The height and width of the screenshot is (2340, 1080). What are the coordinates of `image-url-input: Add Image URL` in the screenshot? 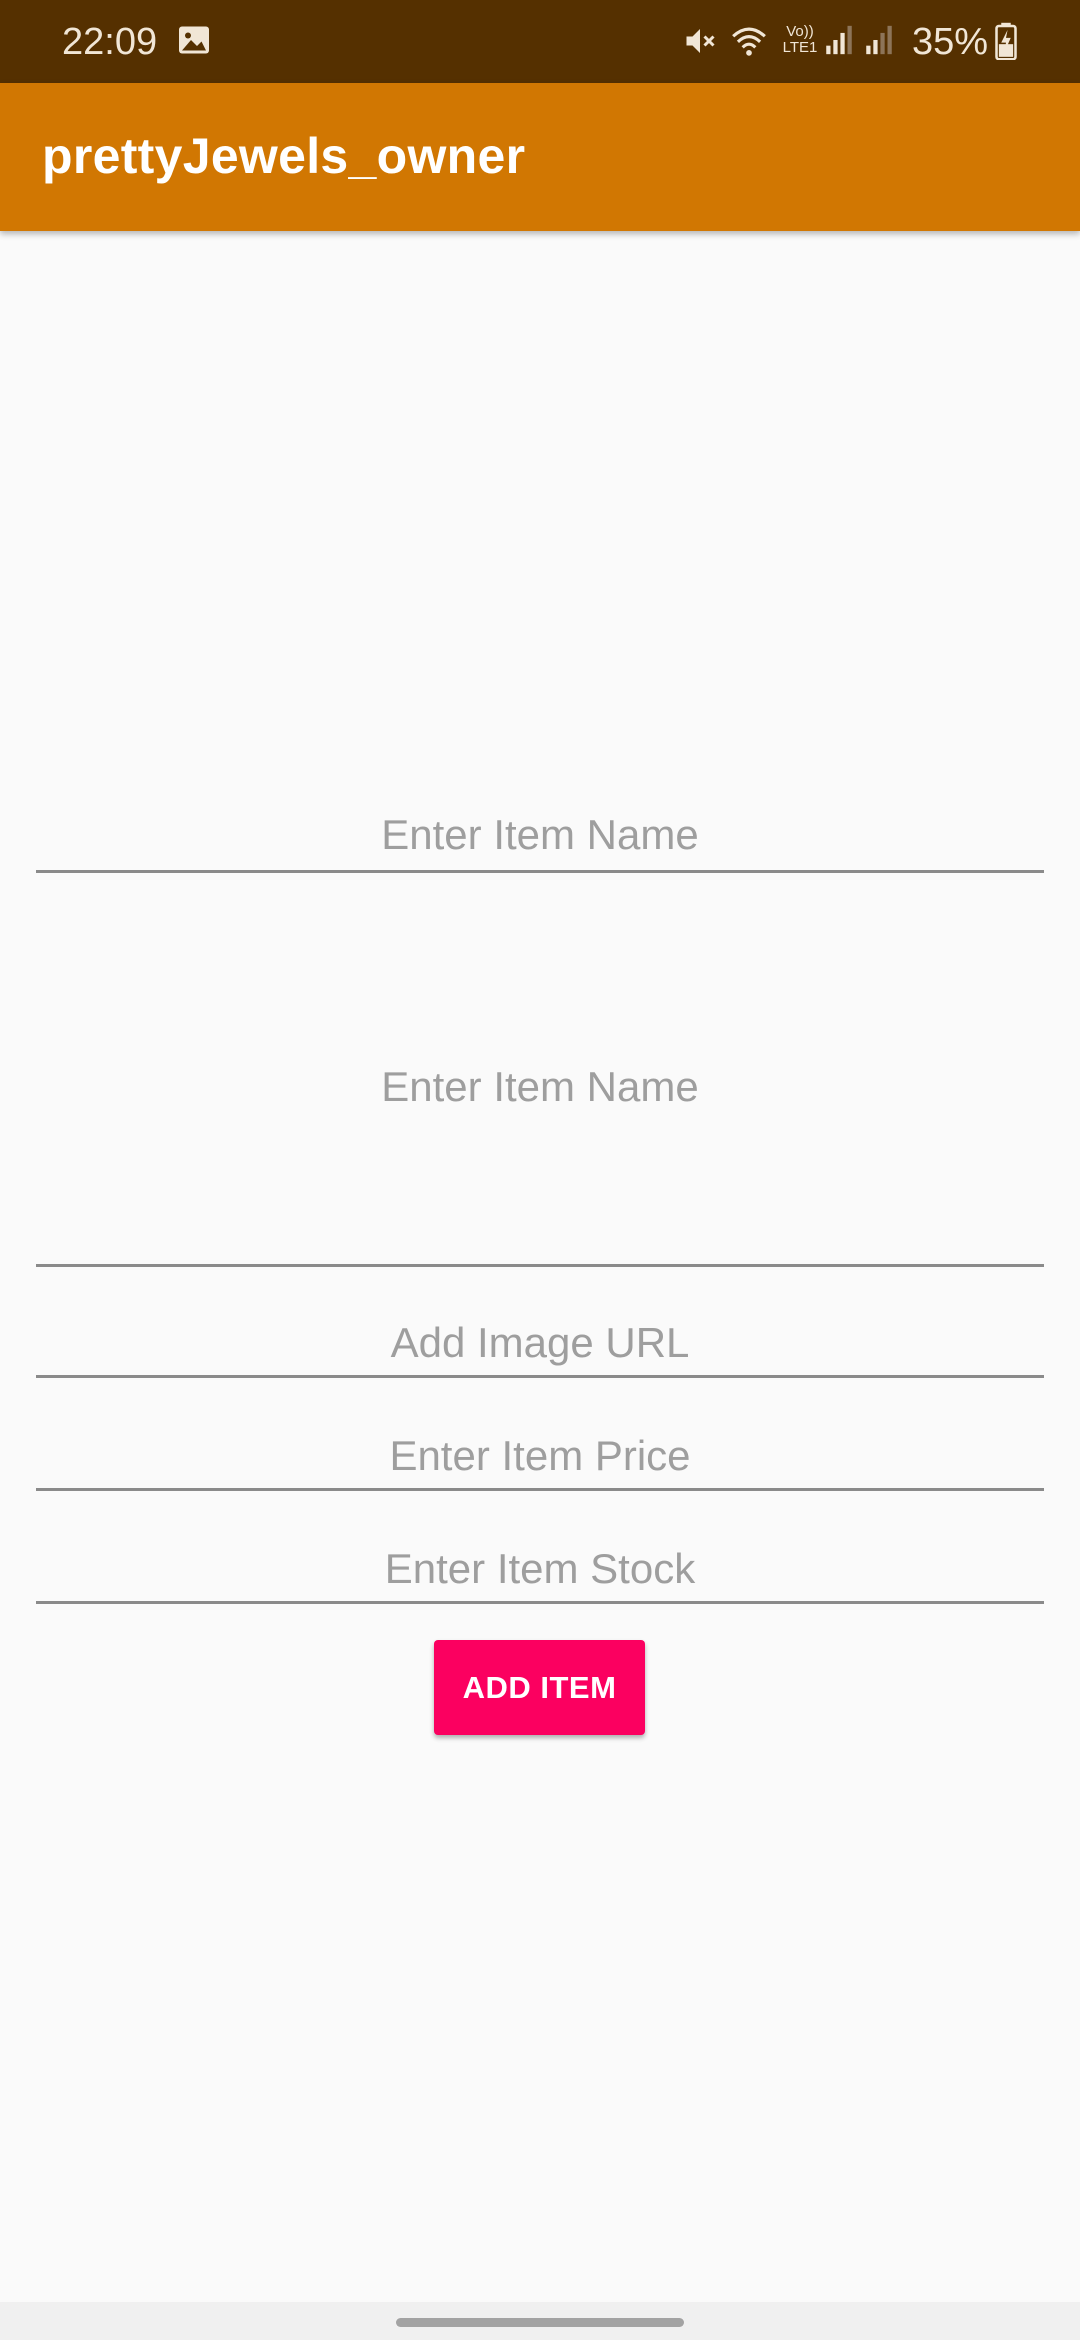 It's located at (540, 1344).